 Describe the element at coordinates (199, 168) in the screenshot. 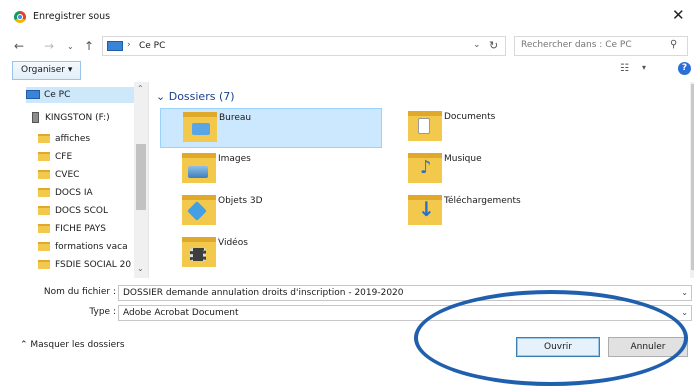

I see `images-folder-icon` at that location.